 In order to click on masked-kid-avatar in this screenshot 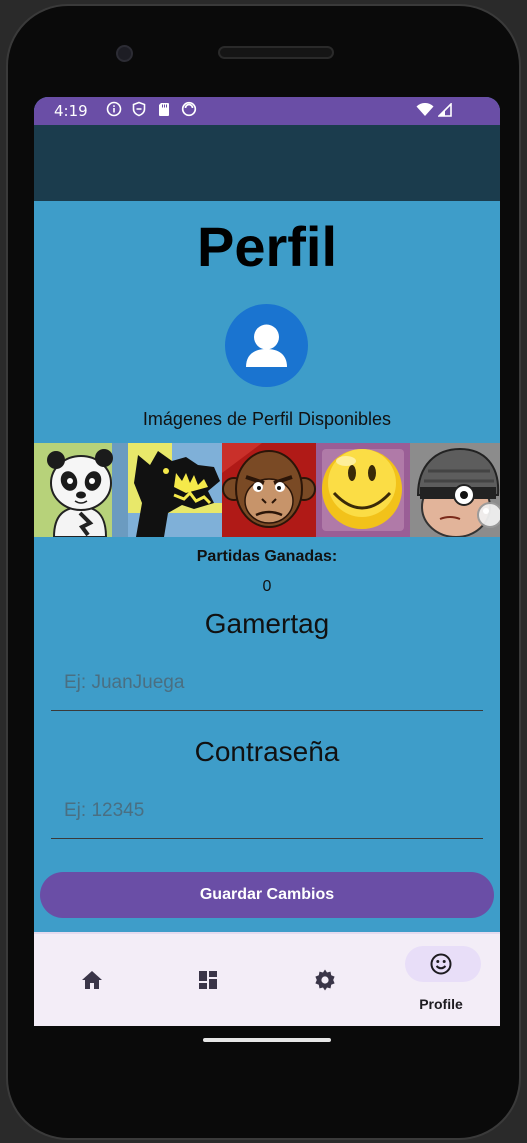, I will do `click(455, 490)`.